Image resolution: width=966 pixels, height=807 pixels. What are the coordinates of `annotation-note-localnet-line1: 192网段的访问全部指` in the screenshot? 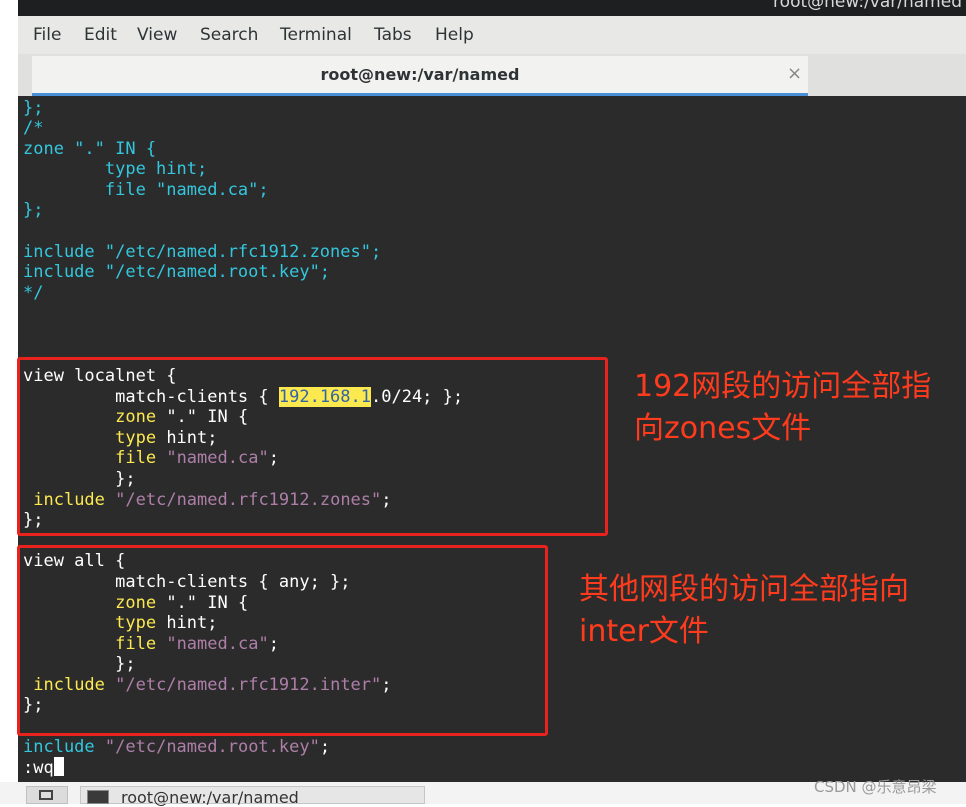 It's located at (783, 386).